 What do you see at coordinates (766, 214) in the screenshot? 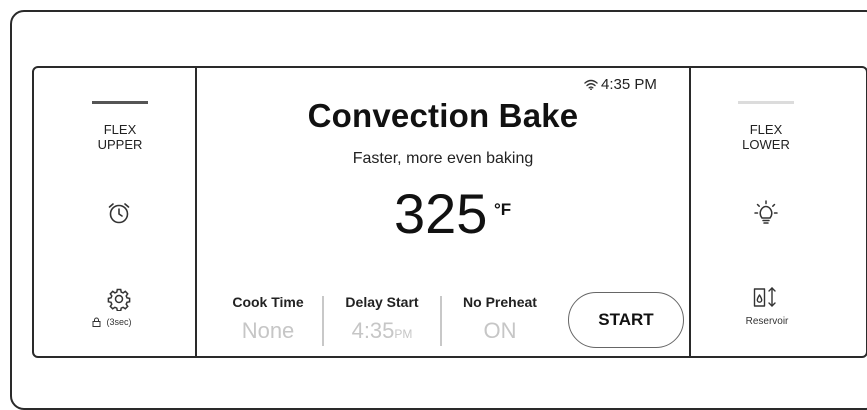
I see `oven-light-icon` at bounding box center [766, 214].